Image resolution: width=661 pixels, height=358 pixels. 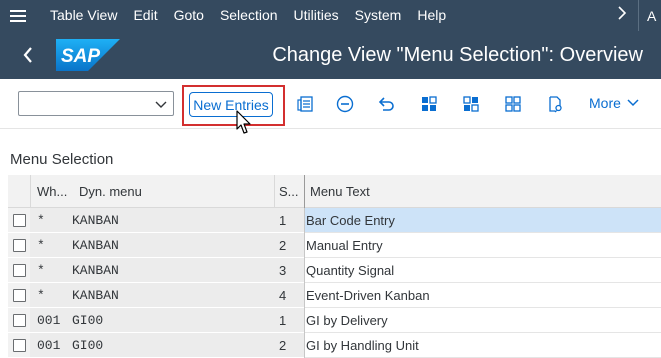 What do you see at coordinates (305, 104) in the screenshot?
I see `details-icon` at bounding box center [305, 104].